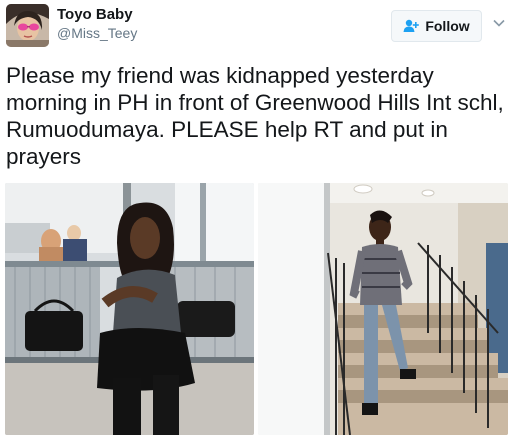 This screenshot has height=435, width=511. I want to click on add-user-icon, so click(411, 26).